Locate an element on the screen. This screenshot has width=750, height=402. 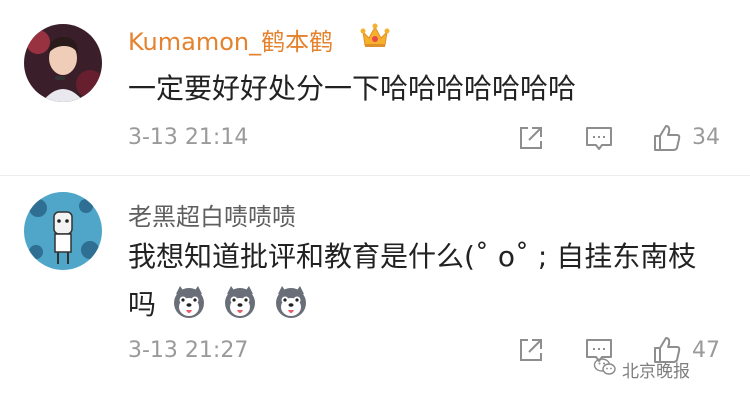
like-count: 34 is located at coordinates (706, 137).